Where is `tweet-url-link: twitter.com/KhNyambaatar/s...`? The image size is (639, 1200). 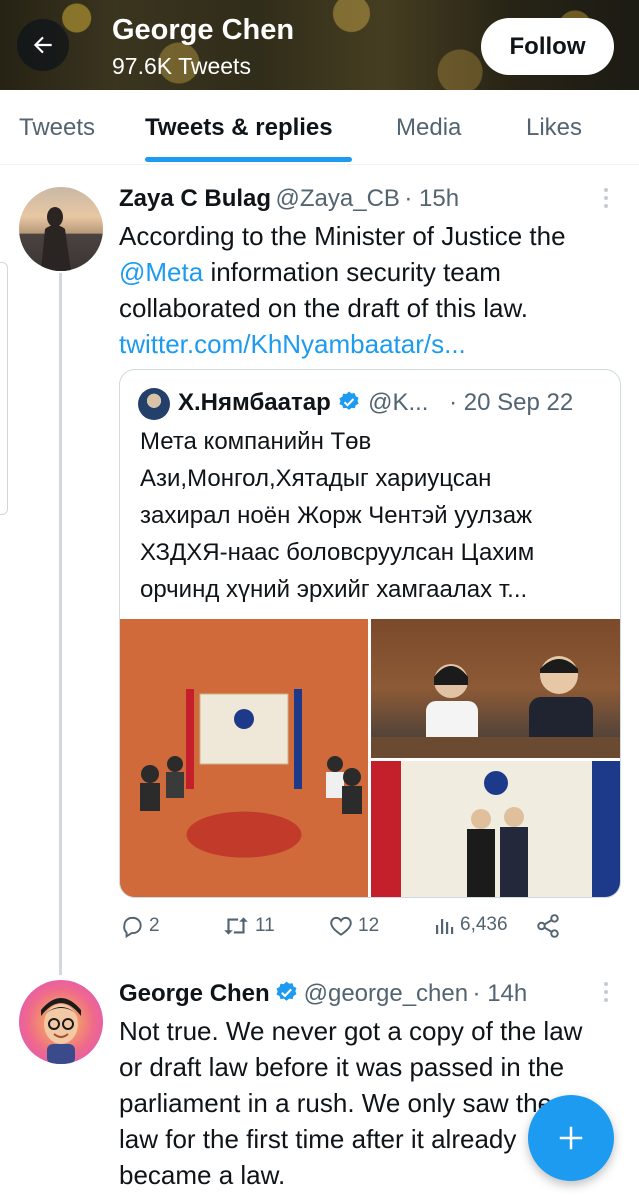
tweet-url-link: twitter.com/KhNyambaatar/s... is located at coordinates (292, 344).